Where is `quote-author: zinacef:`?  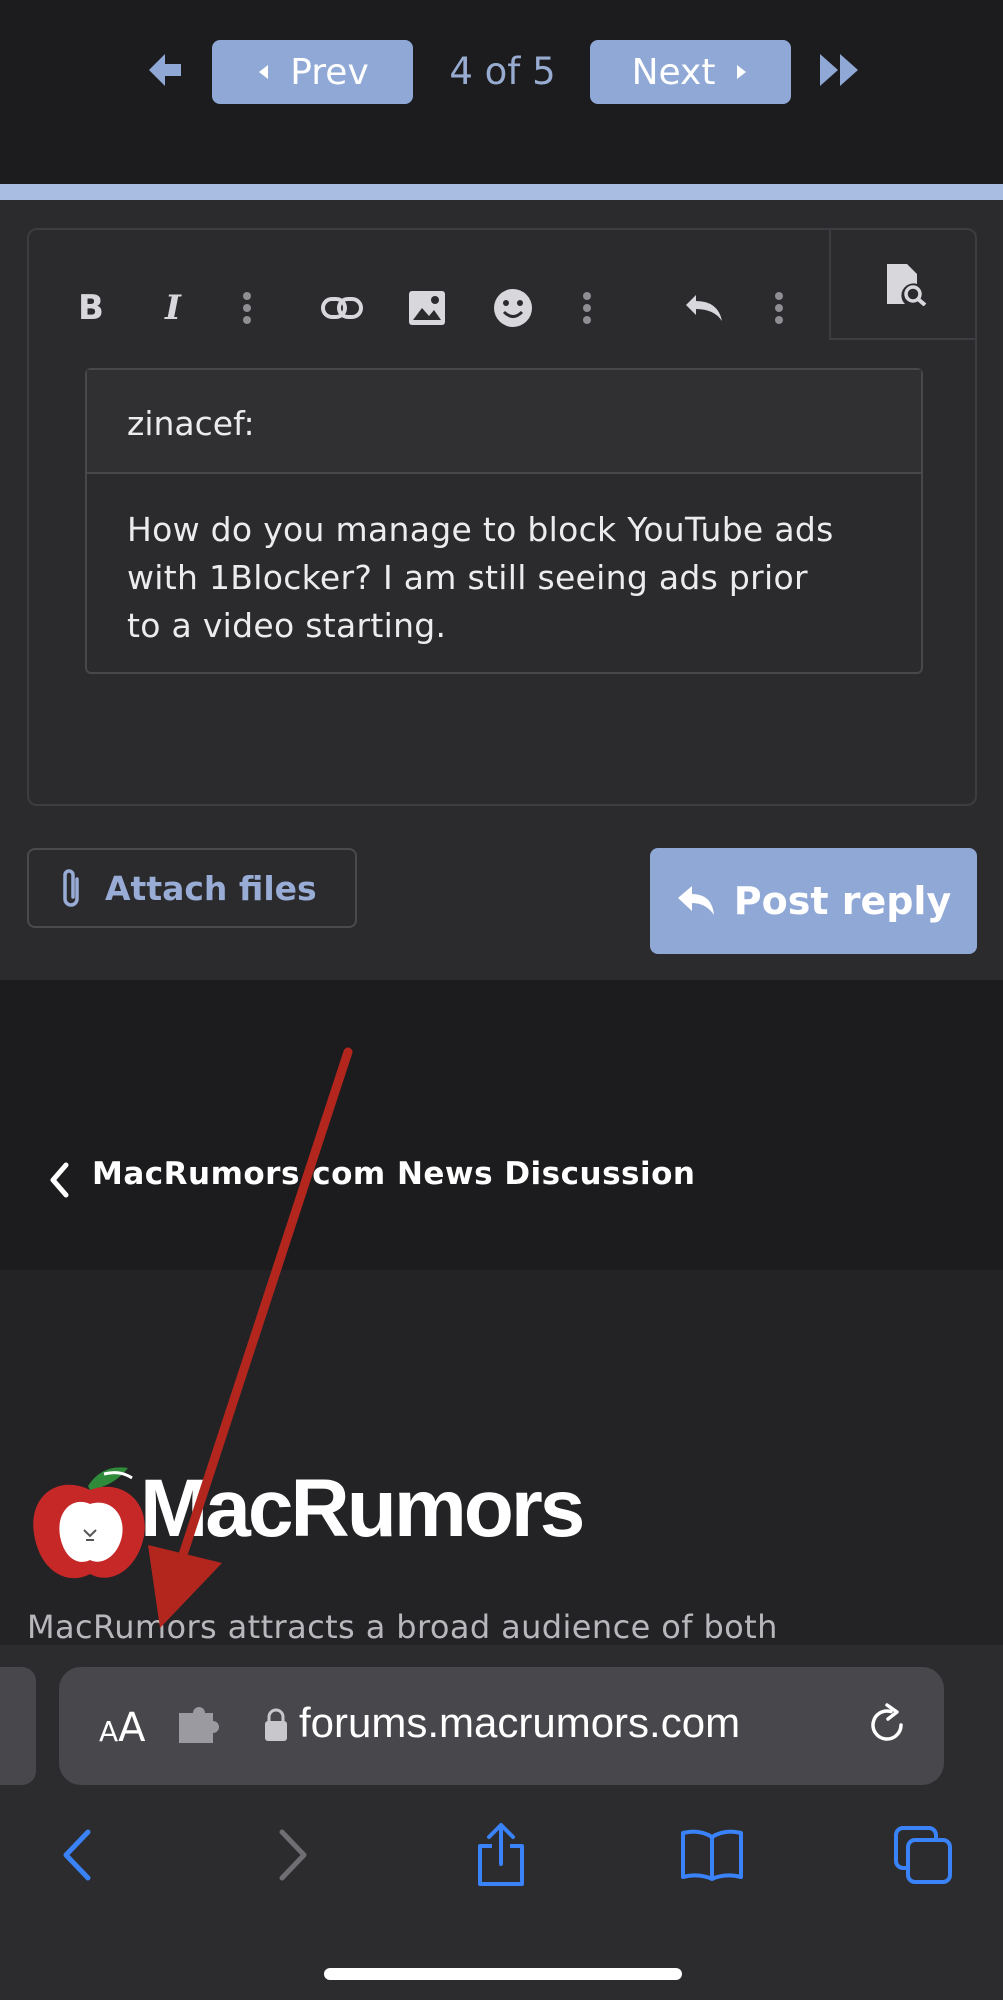
quote-author: zinacef: is located at coordinates (504, 422).